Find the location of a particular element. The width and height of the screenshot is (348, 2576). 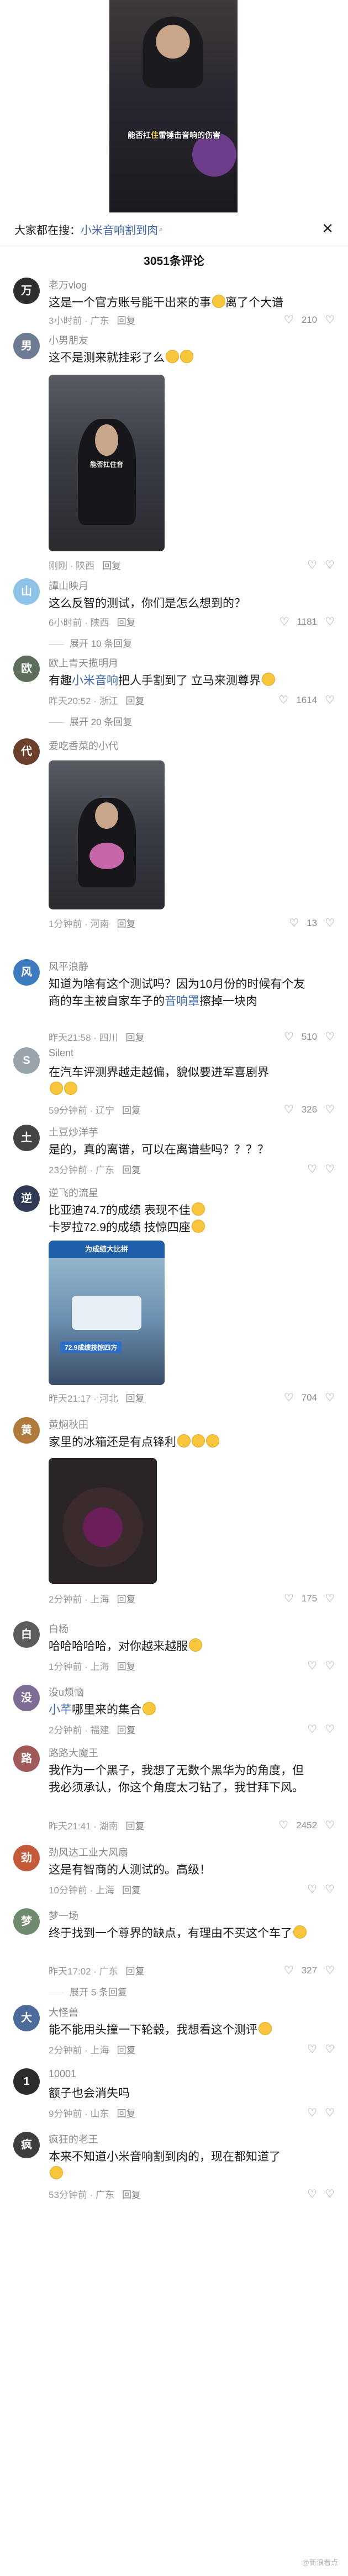

avatar: S is located at coordinates (27, 1060).